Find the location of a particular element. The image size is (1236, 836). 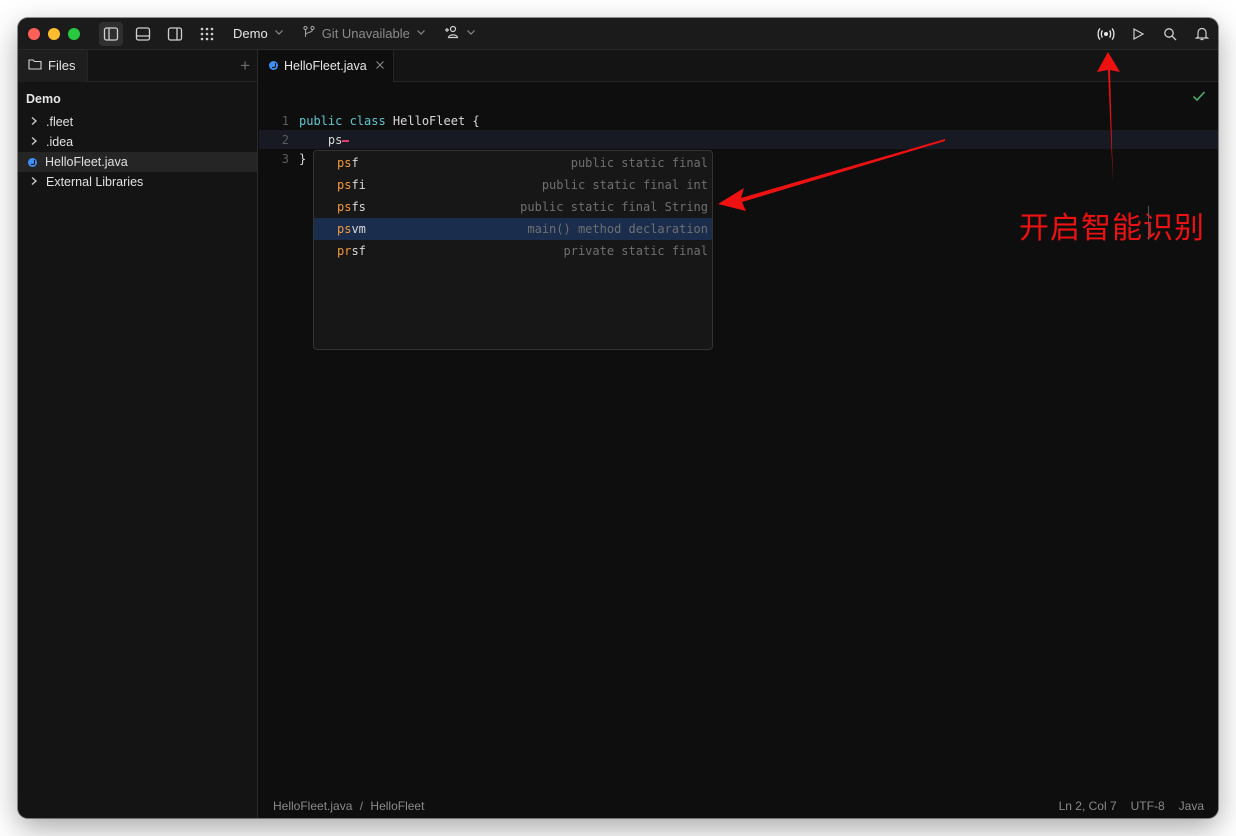

annotation-text-caret is located at coordinates (1148, 223).